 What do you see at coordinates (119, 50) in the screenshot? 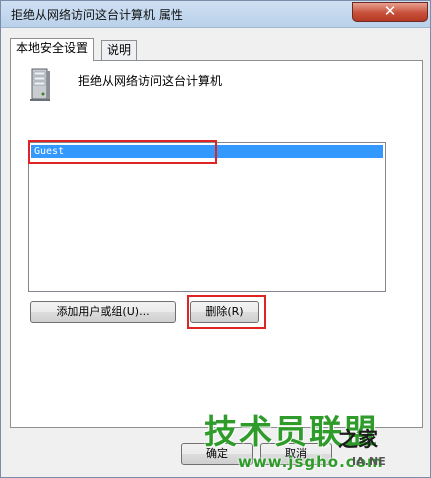
I see `tab-explain: 说明` at bounding box center [119, 50].